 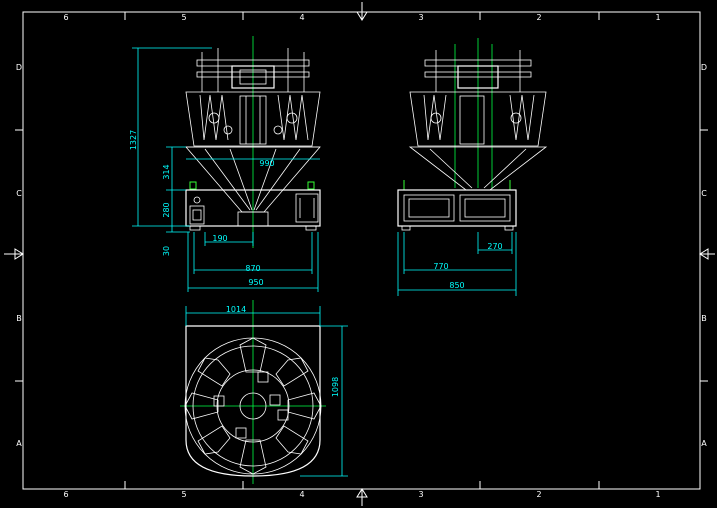 What do you see at coordinates (19, 193) in the screenshot?
I see `left-zone-c: C` at bounding box center [19, 193].